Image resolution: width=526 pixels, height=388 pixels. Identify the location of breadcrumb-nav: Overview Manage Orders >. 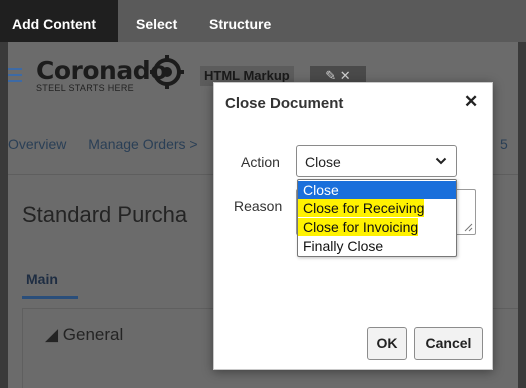
(112, 144).